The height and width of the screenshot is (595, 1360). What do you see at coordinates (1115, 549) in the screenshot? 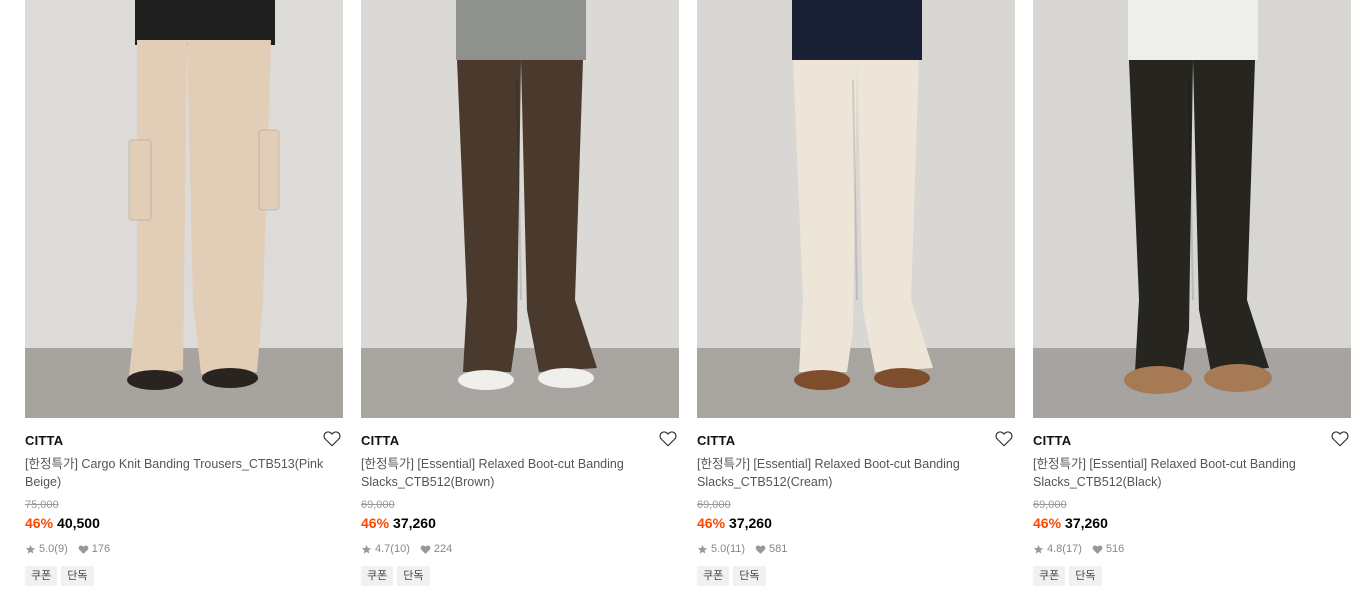
I see `like-count: 516` at bounding box center [1115, 549].